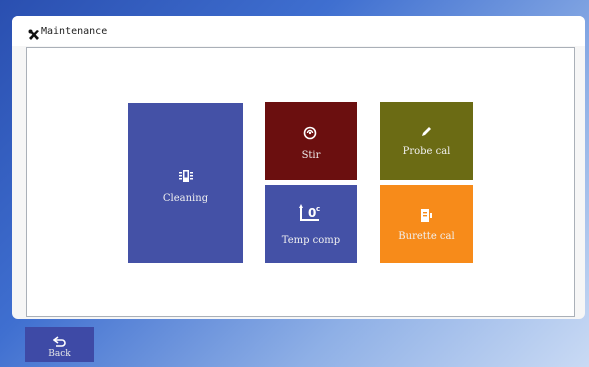 This screenshot has height=367, width=589. What do you see at coordinates (34, 33) in the screenshot?
I see `wrench-cross-icon` at bounding box center [34, 33].